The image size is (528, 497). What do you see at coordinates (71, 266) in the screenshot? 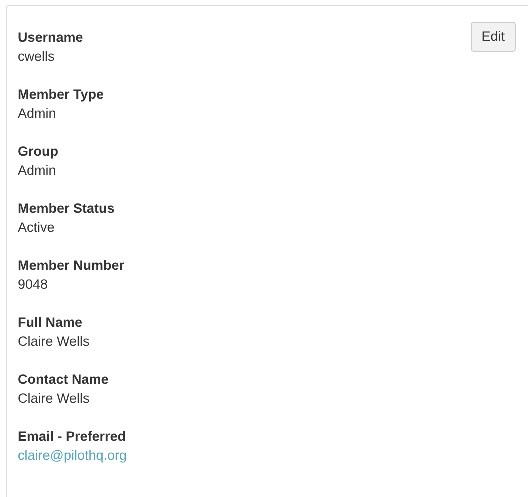
I see `field-label: Member Number` at bounding box center [71, 266].